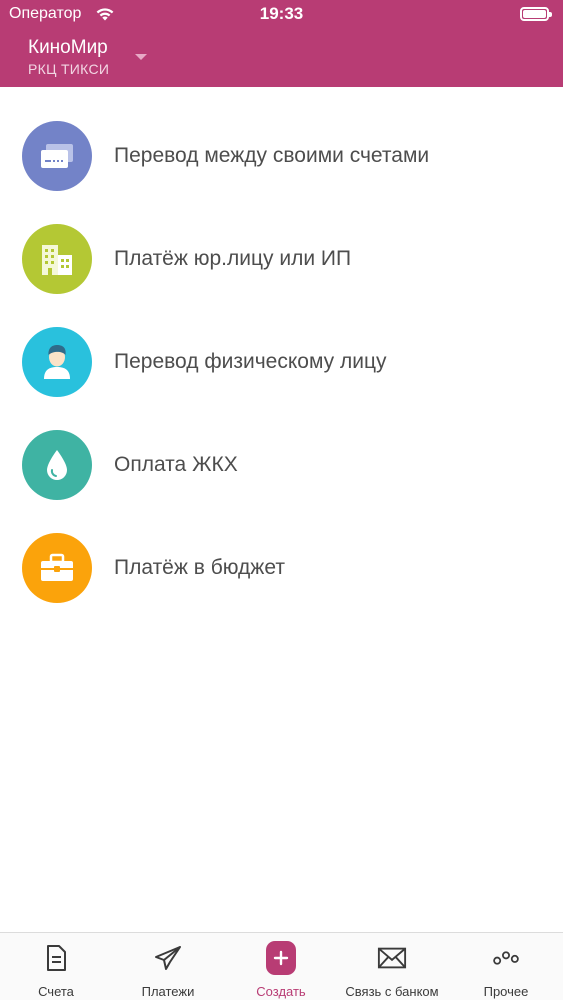  What do you see at coordinates (57, 258) in the screenshot?
I see `buildings-icon` at bounding box center [57, 258].